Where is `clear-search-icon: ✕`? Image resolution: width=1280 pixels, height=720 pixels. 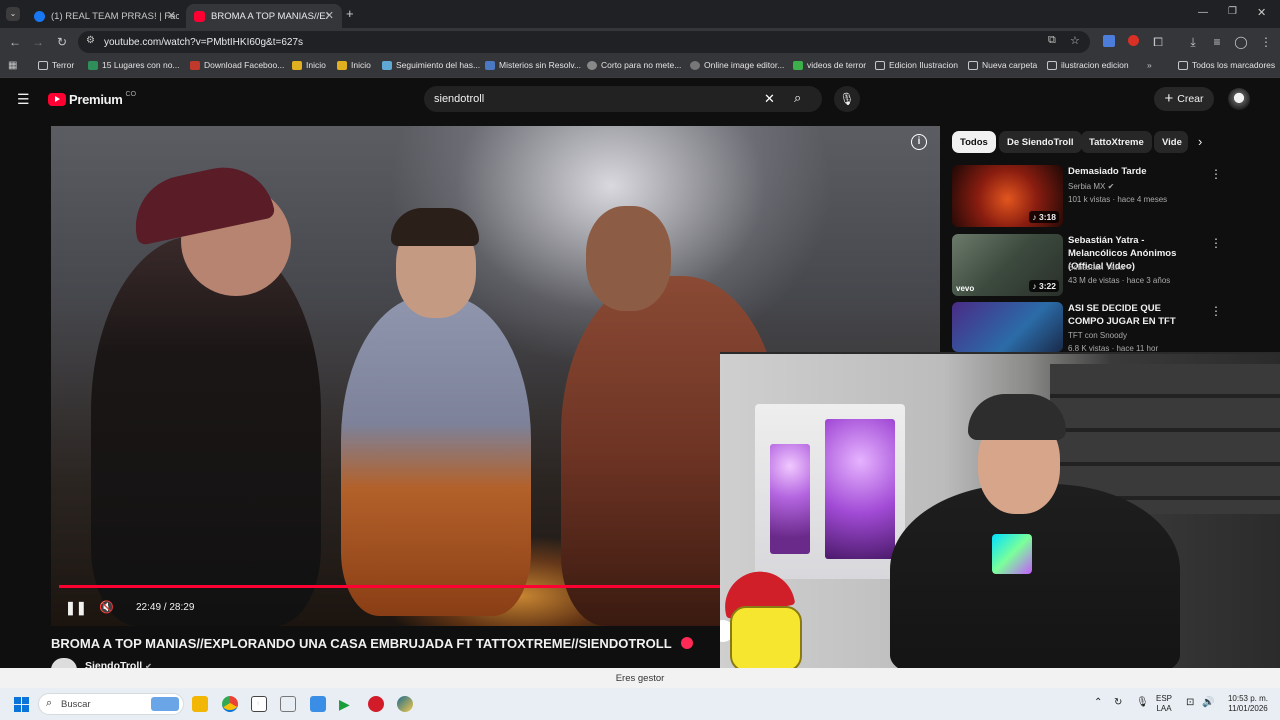
clear-search-icon: ✕ is located at coordinates (769, 99).